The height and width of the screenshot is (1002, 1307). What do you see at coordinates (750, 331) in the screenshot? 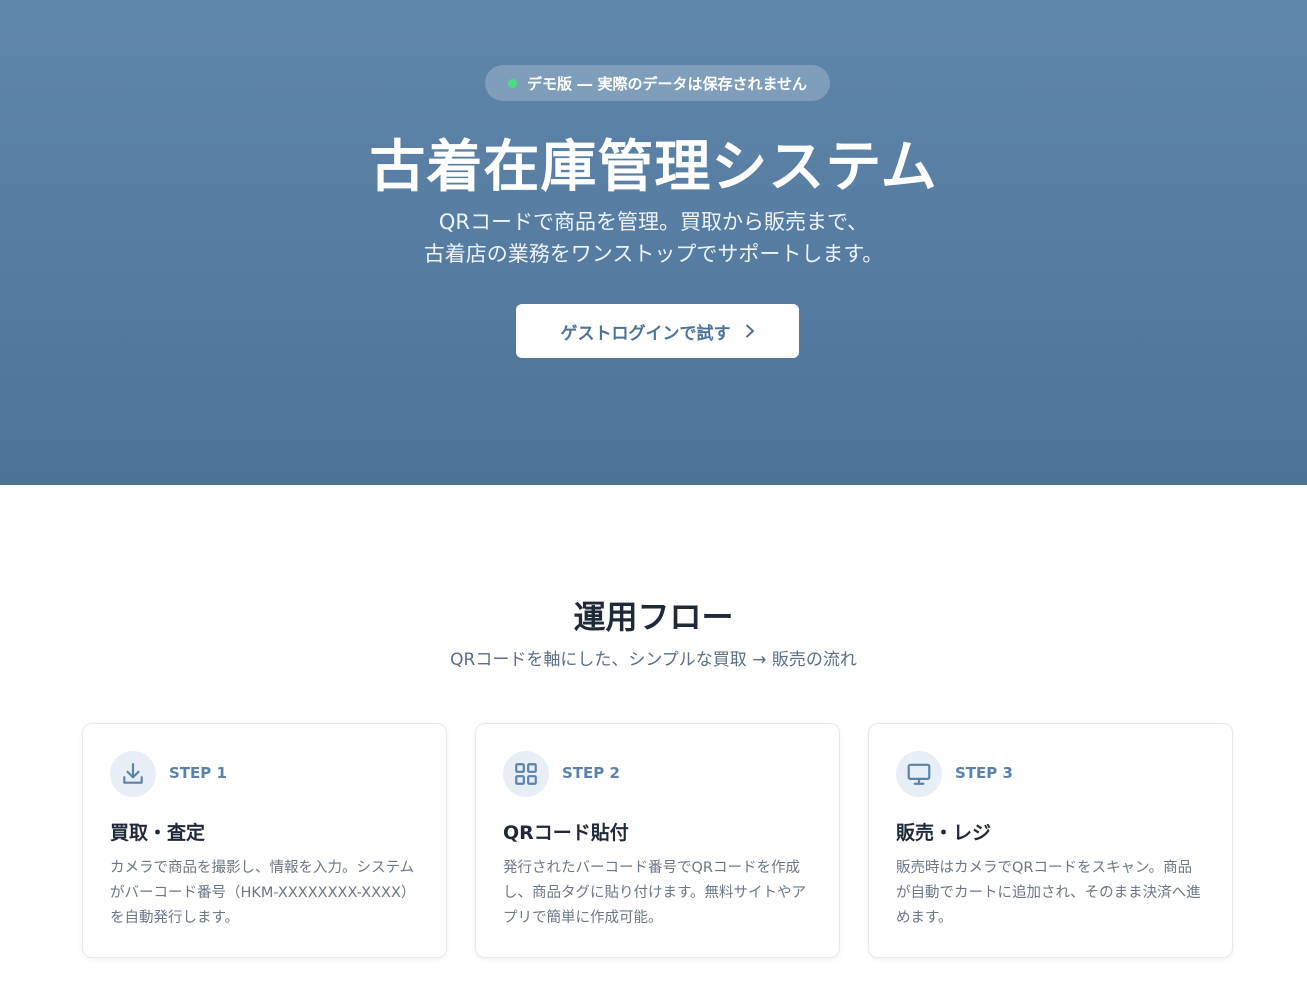
I see `chevron-right-icon` at bounding box center [750, 331].